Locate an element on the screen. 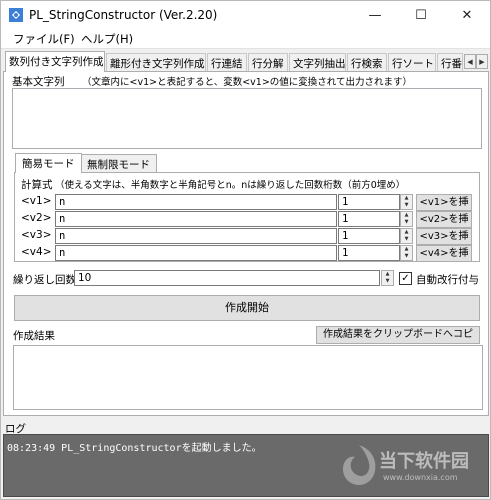 The image size is (491, 500). repeat-count-input: 10 is located at coordinates (227, 278).